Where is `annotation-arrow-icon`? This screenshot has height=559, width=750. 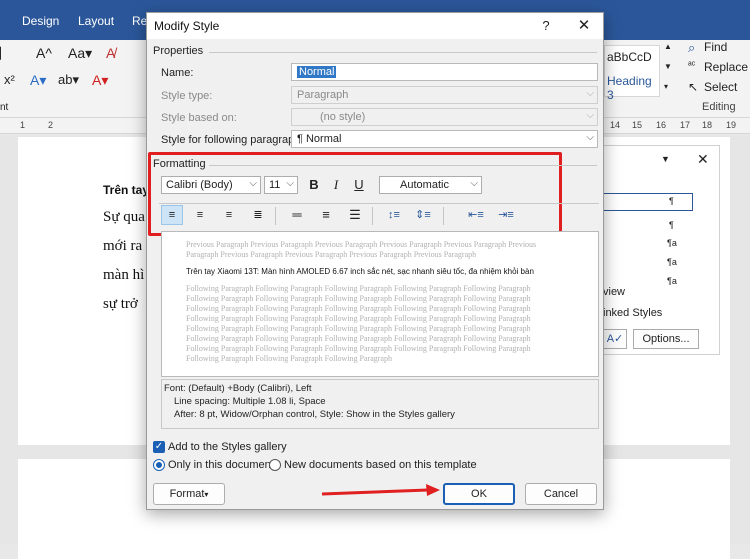 annotation-arrow-icon is located at coordinates (380, 490).